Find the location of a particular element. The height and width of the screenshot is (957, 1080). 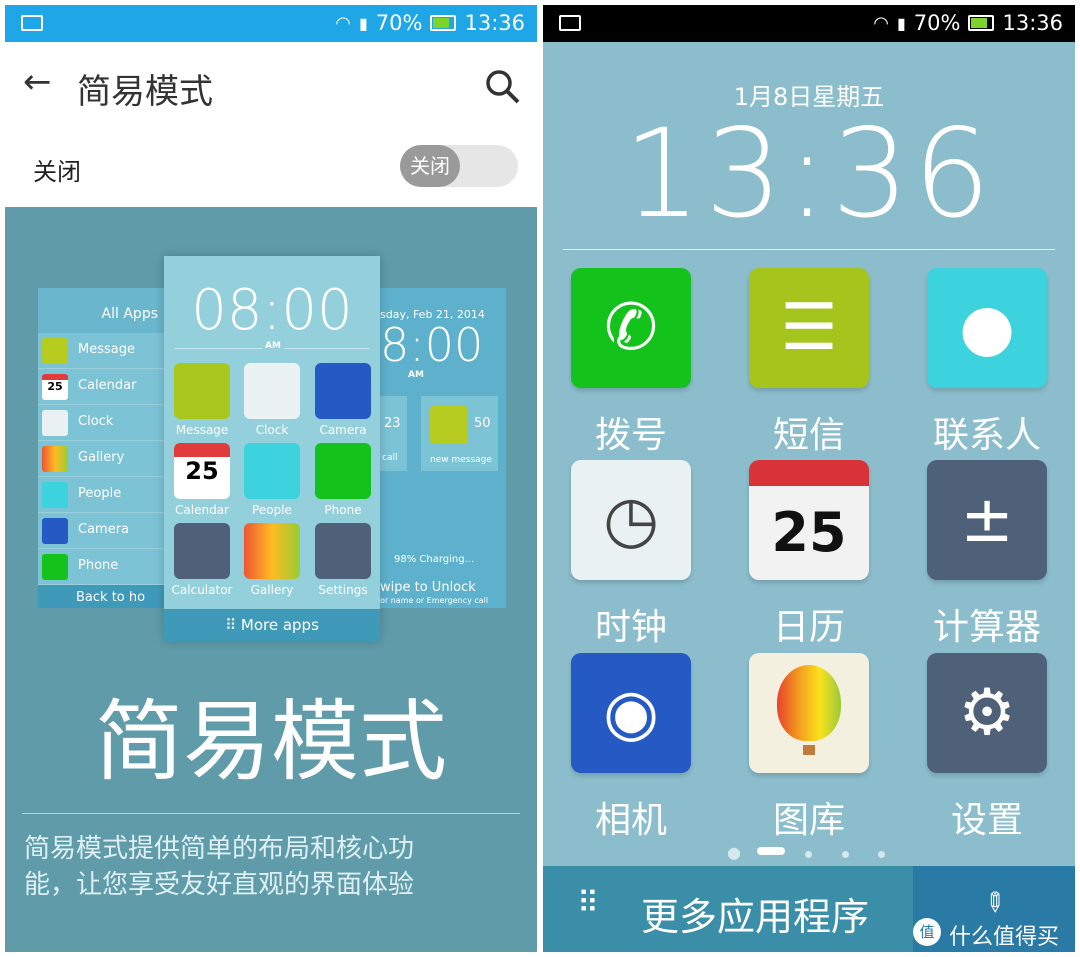

mini-calendar-day: 25 is located at coordinates (202, 471).